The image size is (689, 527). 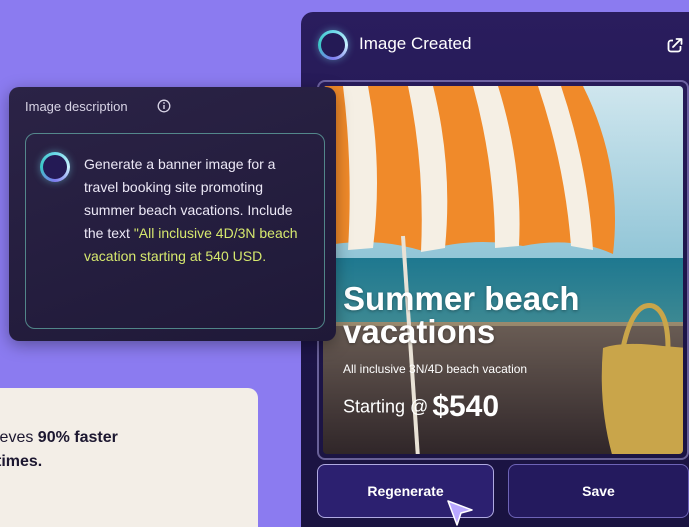 I want to click on info-icon, so click(x=164, y=106).